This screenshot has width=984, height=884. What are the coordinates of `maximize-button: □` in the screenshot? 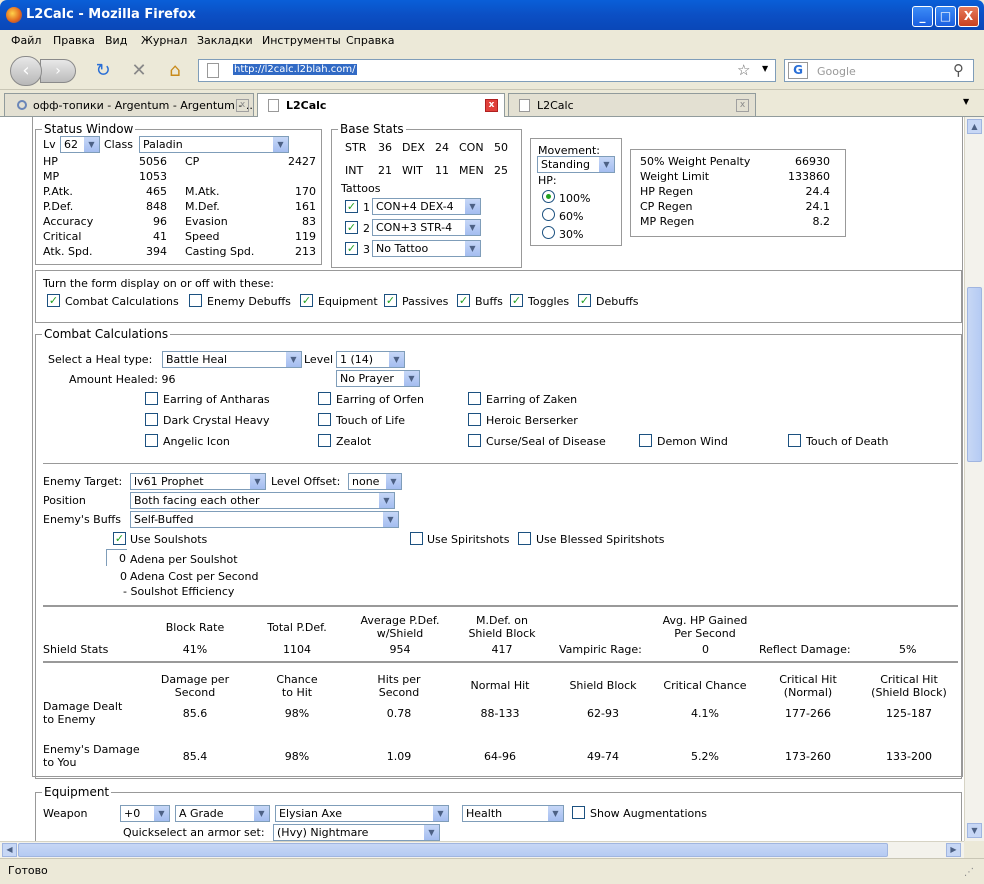 It's located at (945, 16).